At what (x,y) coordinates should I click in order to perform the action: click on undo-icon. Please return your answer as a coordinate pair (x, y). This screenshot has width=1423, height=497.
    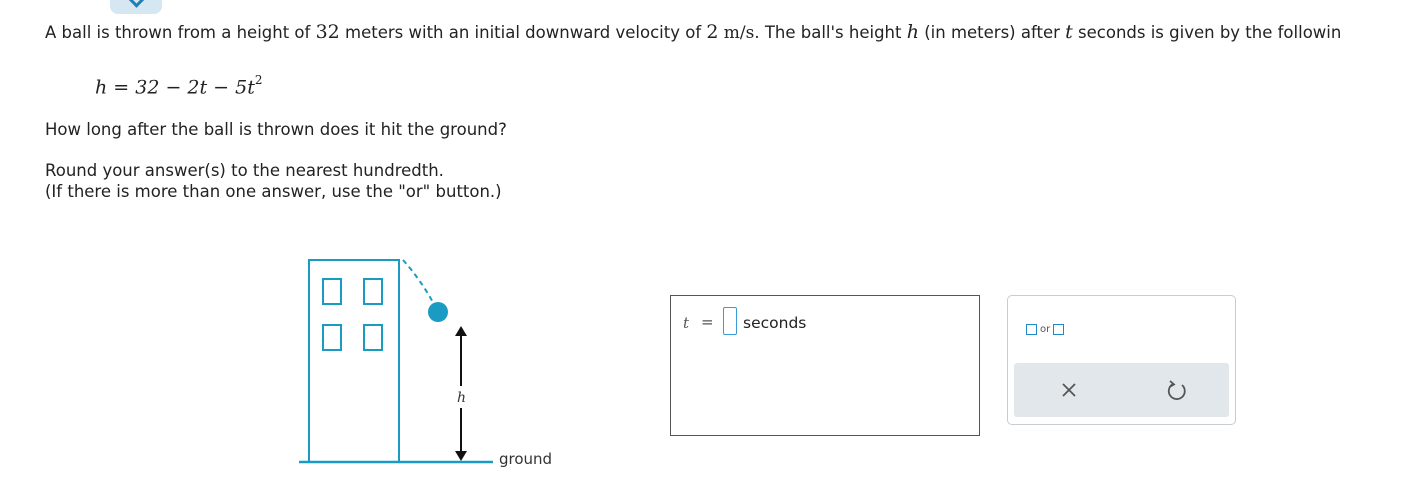
    Looking at the image, I should click on (1176, 390).